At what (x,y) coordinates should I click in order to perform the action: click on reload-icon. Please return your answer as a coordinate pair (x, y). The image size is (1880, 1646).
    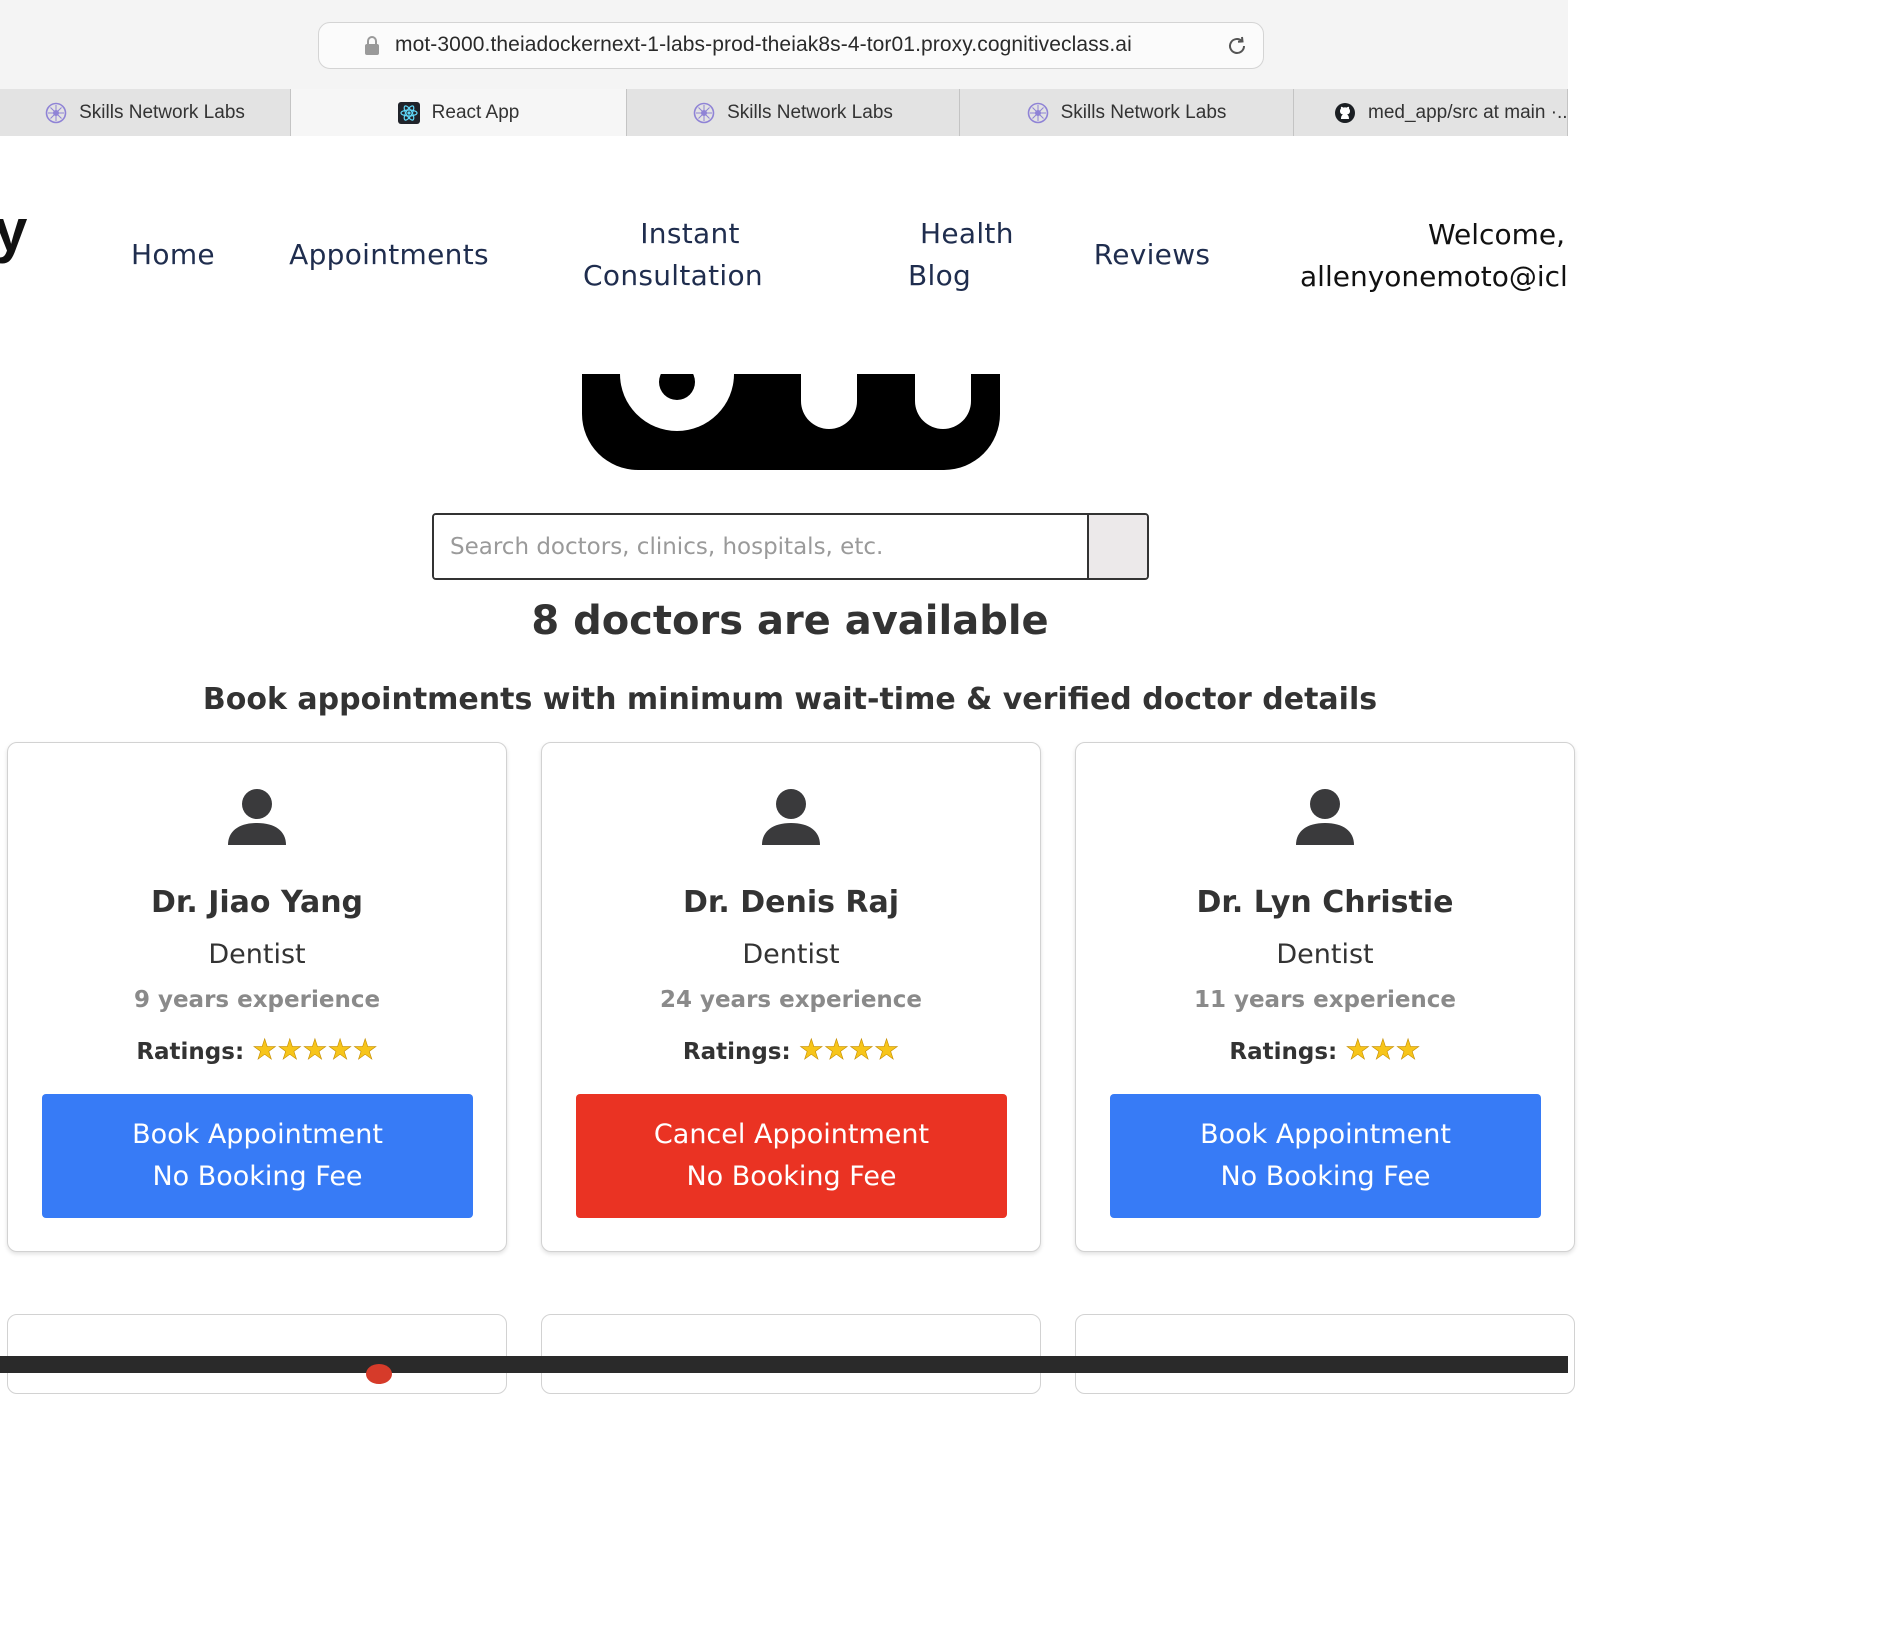
    Looking at the image, I should click on (1237, 46).